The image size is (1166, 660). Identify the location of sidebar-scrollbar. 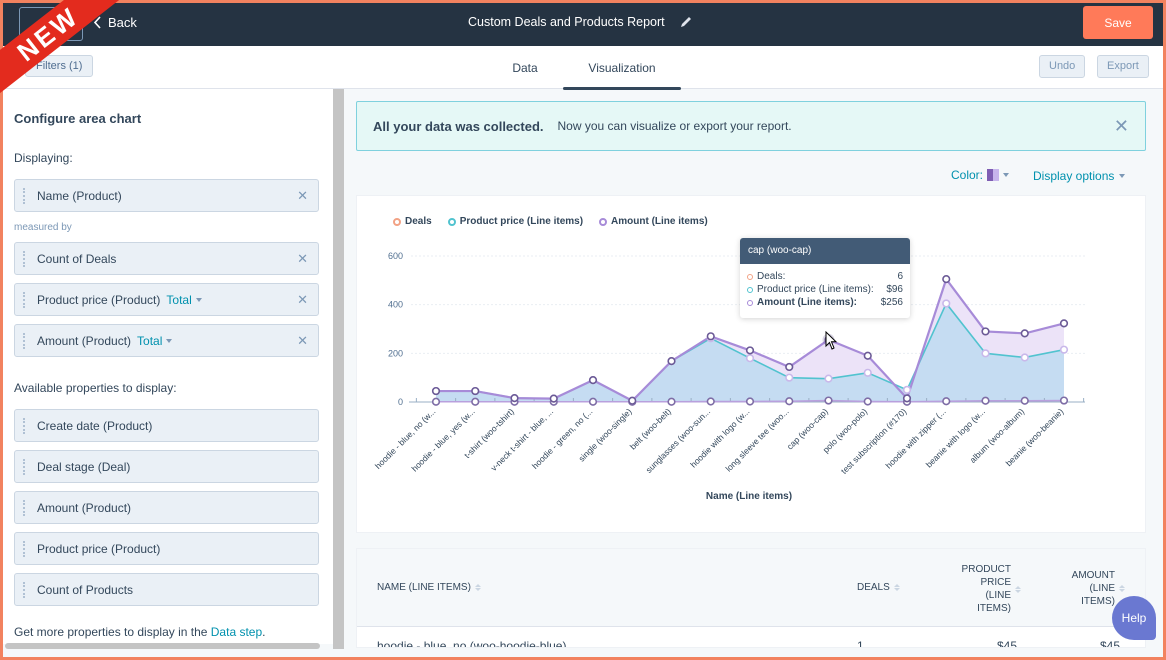
(338, 369).